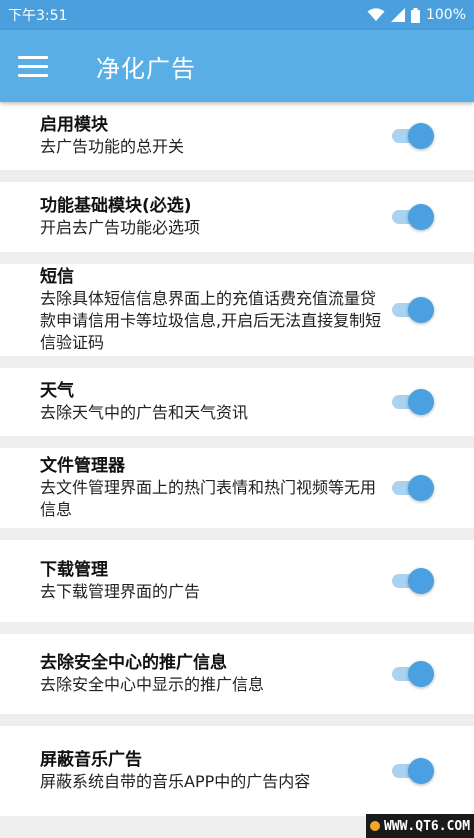 This screenshot has width=474, height=838. I want to click on setting-title: 功能基础模块(必选), so click(116, 206).